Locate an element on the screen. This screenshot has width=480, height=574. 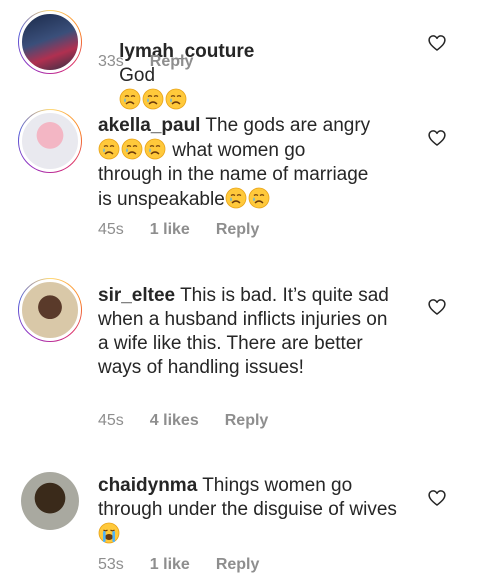
comment-meta: 45s 1 like Reply is located at coordinates (178, 230).